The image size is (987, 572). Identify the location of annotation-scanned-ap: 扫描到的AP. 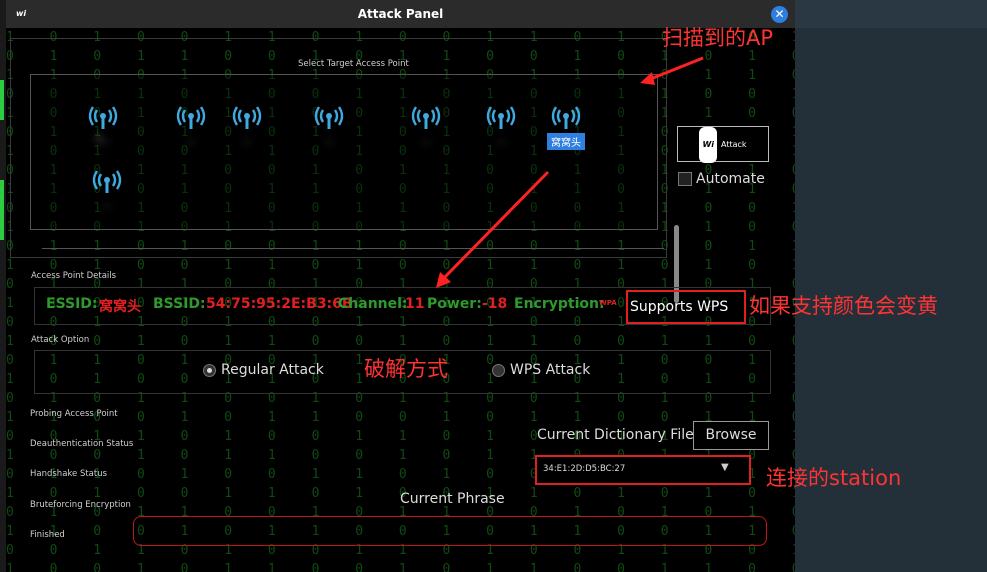
(718, 38).